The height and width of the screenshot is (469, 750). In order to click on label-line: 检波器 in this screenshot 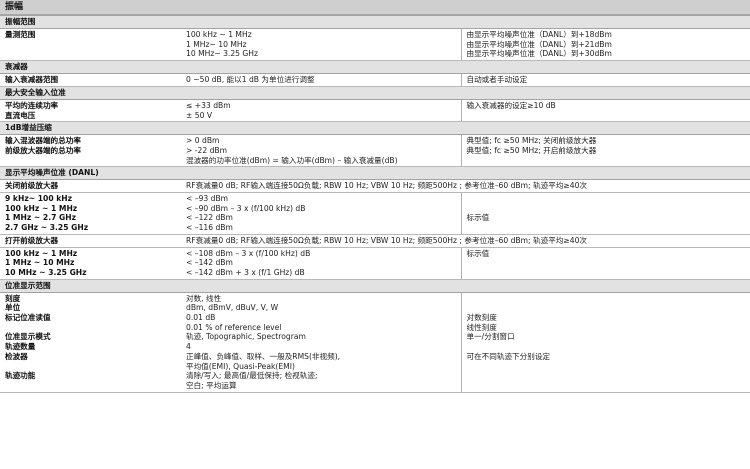, I will do `click(16, 356)`.